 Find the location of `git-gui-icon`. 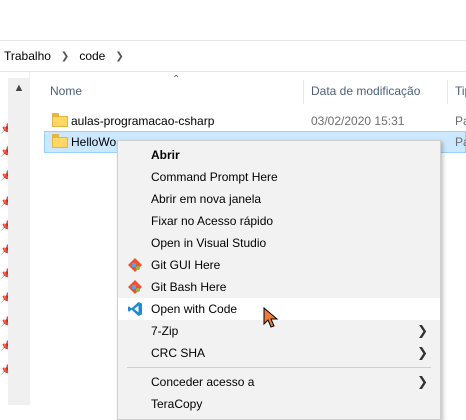

git-gui-icon is located at coordinates (135, 265).